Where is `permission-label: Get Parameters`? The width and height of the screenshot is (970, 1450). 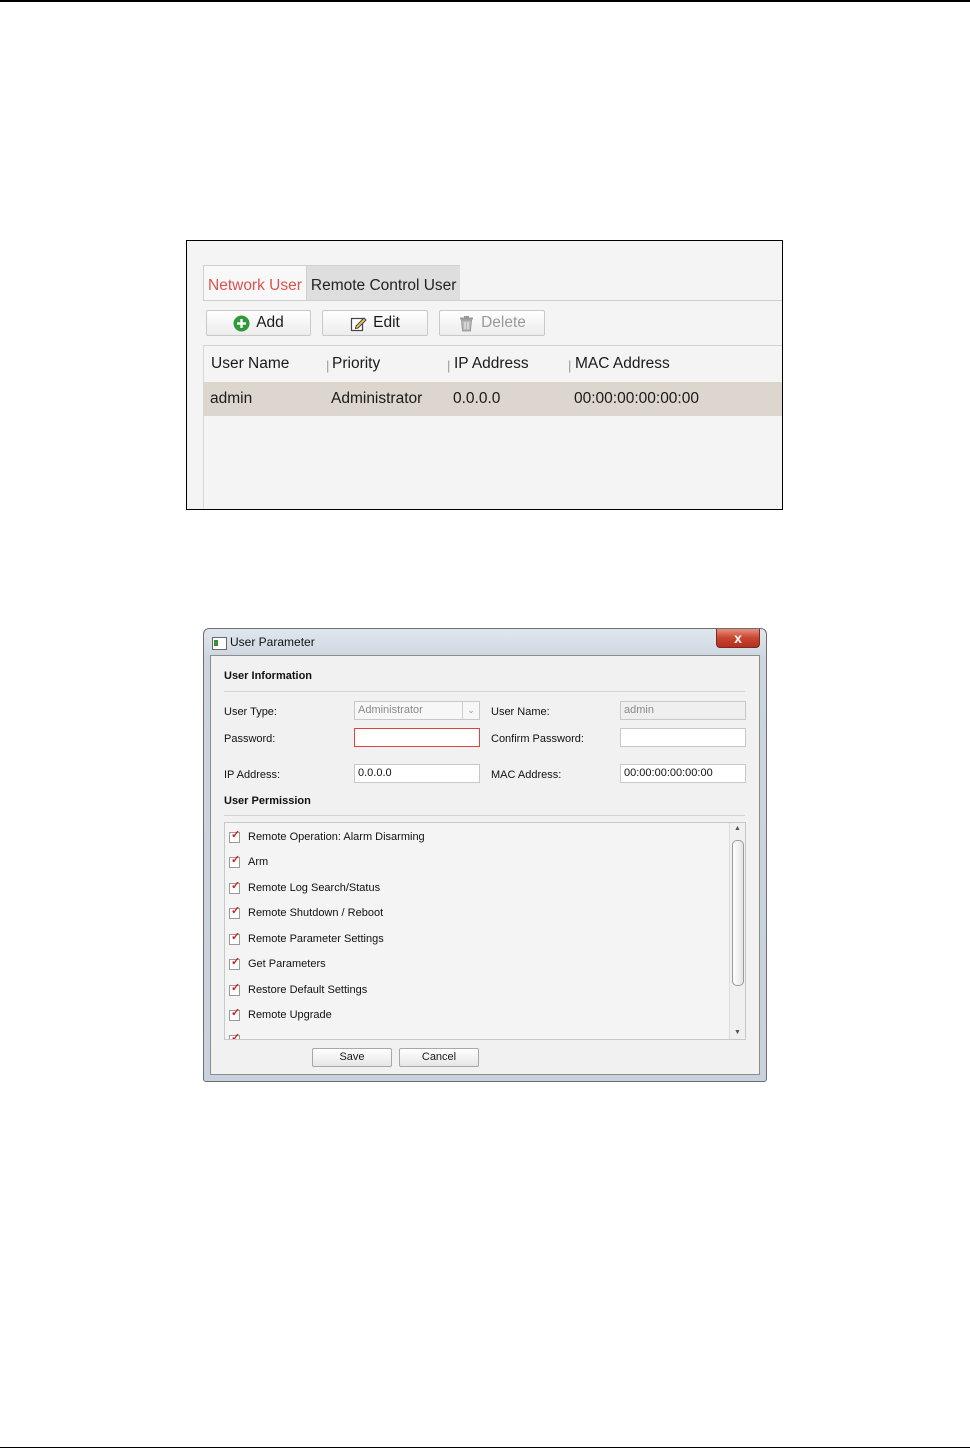 permission-label: Get Parameters is located at coordinates (287, 964).